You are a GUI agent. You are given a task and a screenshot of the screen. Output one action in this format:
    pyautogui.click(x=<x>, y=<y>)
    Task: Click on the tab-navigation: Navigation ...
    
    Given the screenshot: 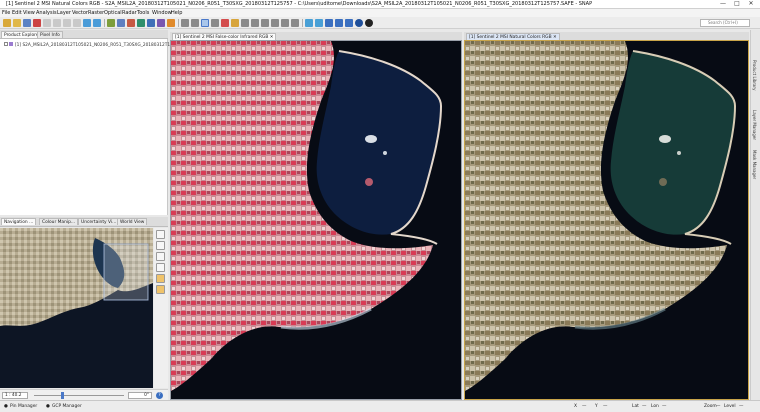 What is the action you would take?
    pyautogui.click(x=19, y=221)
    